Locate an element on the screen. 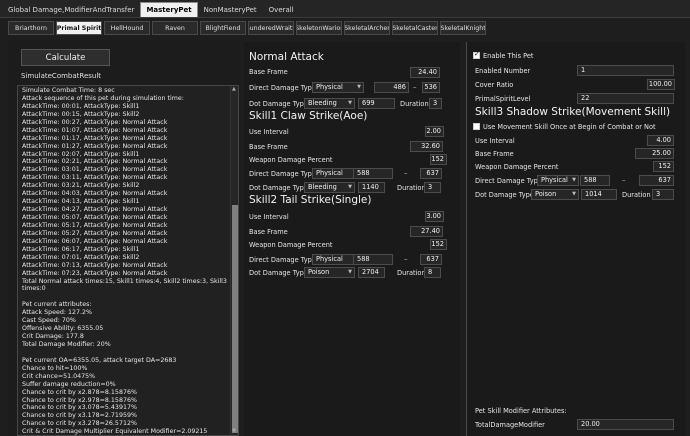  pet-tab-skeletalknight: SkeletalKnight is located at coordinates (463, 28).